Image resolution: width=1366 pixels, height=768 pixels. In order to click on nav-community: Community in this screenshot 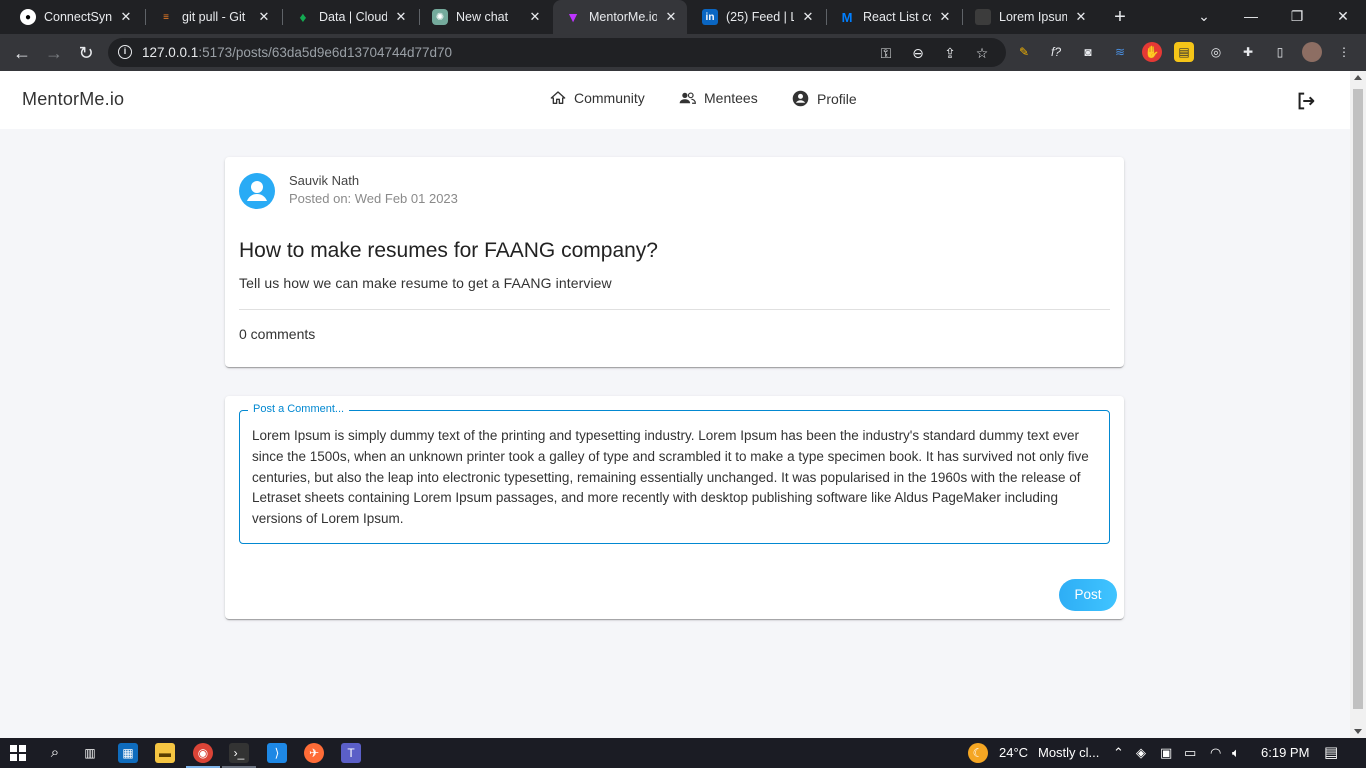, I will do `click(597, 98)`.